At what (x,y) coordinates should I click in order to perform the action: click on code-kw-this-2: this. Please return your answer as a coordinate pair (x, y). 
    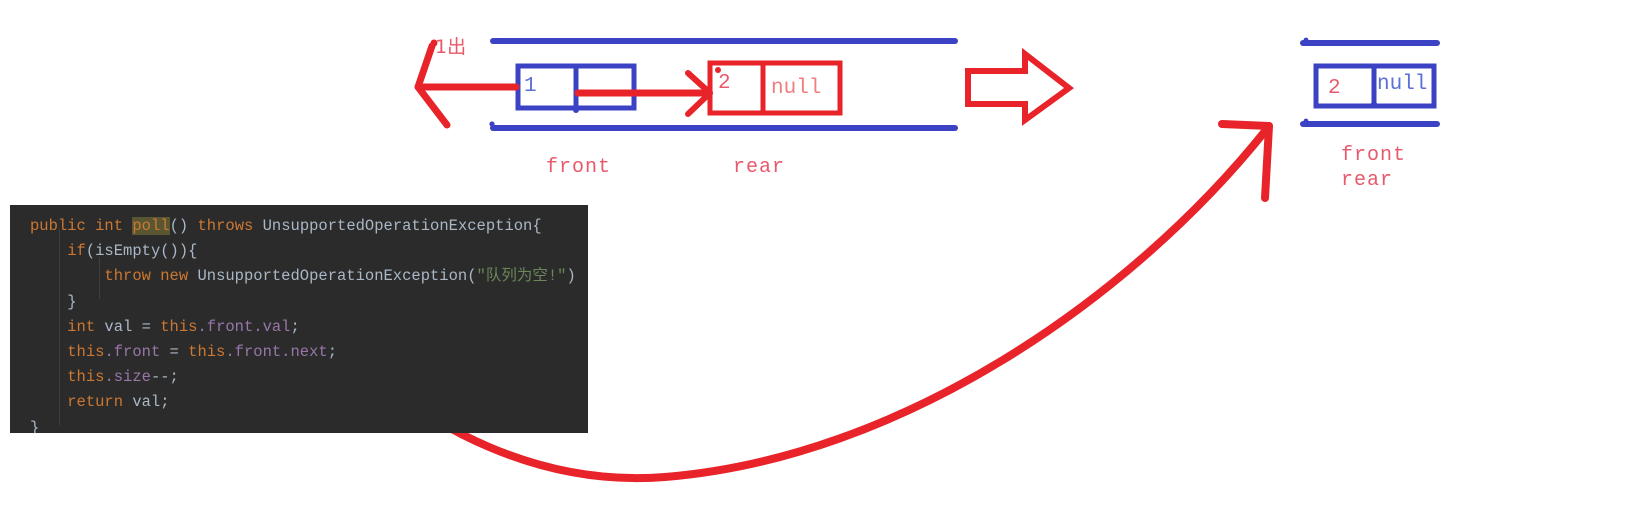
    Looking at the image, I should click on (86, 352).